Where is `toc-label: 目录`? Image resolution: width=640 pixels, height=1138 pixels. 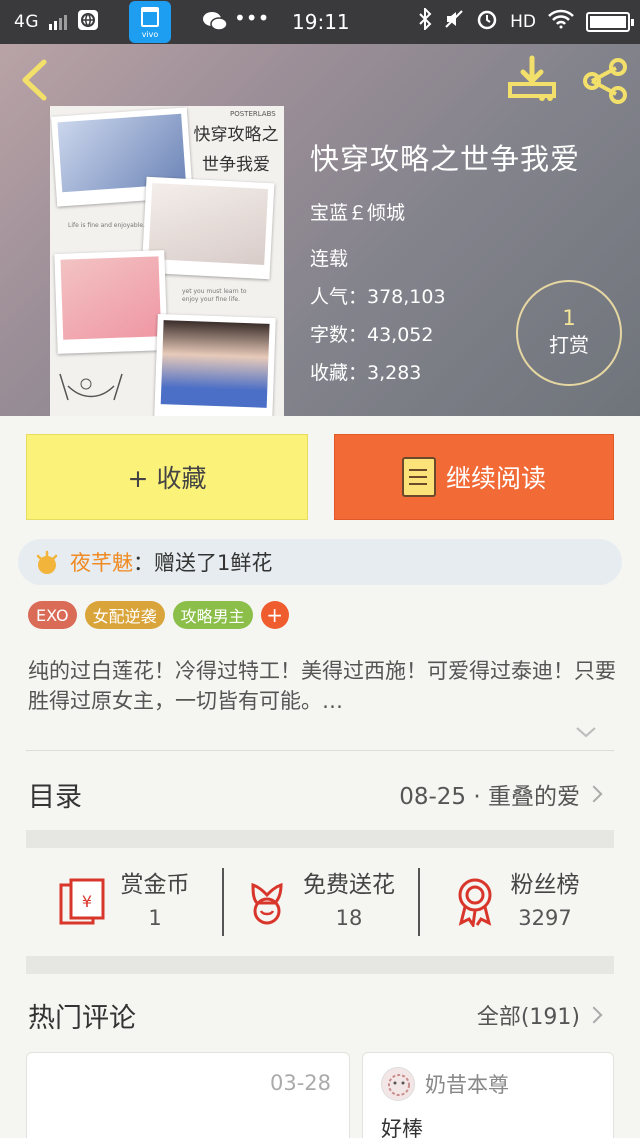
toc-label: 目录 is located at coordinates (55, 797).